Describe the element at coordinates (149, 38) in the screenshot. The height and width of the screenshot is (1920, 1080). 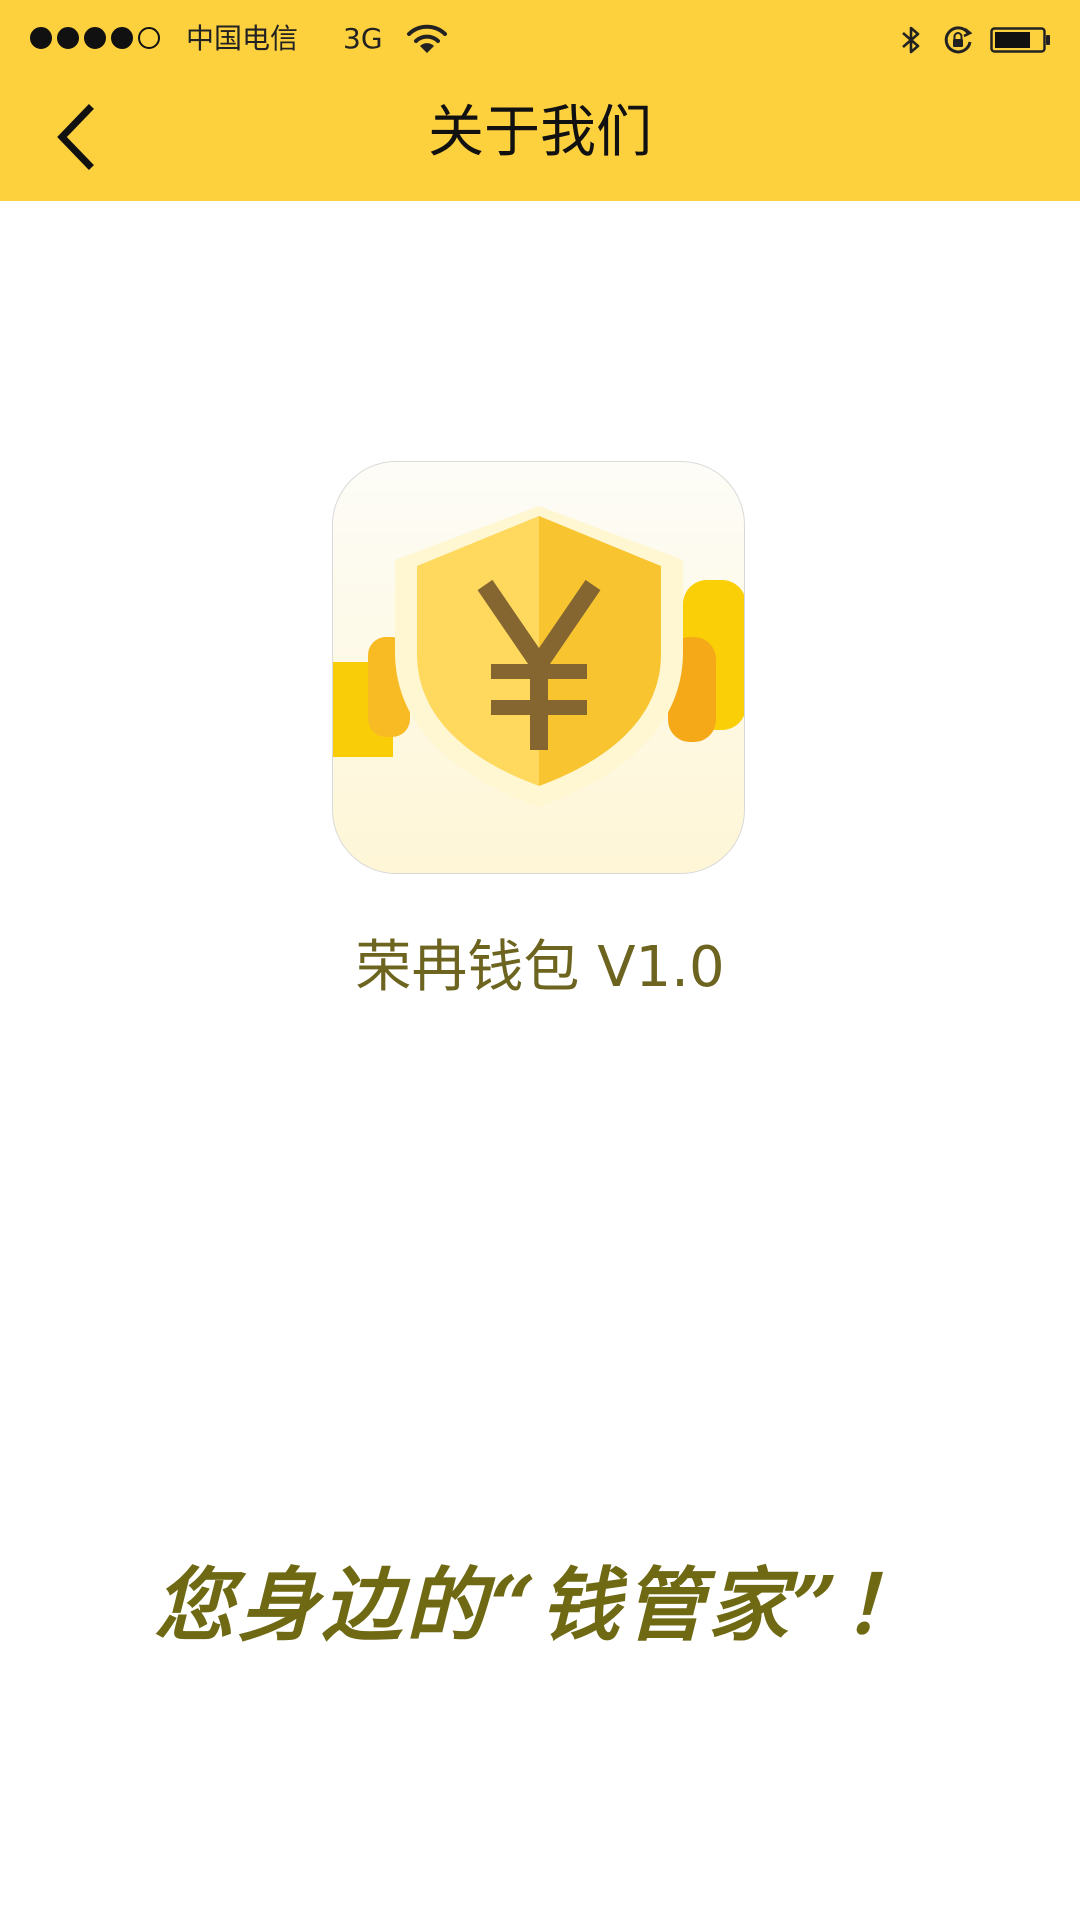
I see `signal-dot-empty` at that location.